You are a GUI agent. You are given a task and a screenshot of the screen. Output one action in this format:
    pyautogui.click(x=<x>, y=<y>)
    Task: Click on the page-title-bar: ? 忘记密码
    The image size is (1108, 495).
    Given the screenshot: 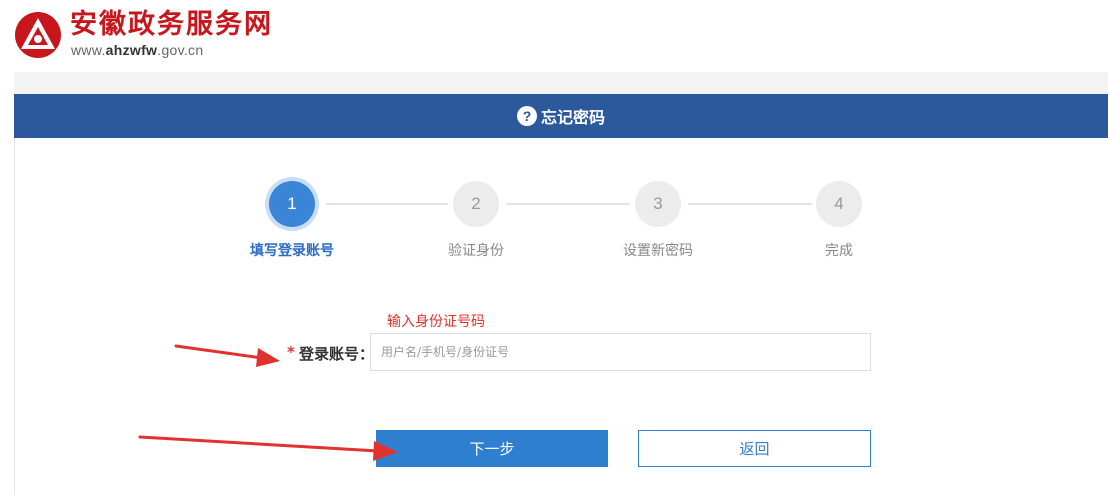 What is the action you would take?
    pyautogui.click(x=561, y=116)
    